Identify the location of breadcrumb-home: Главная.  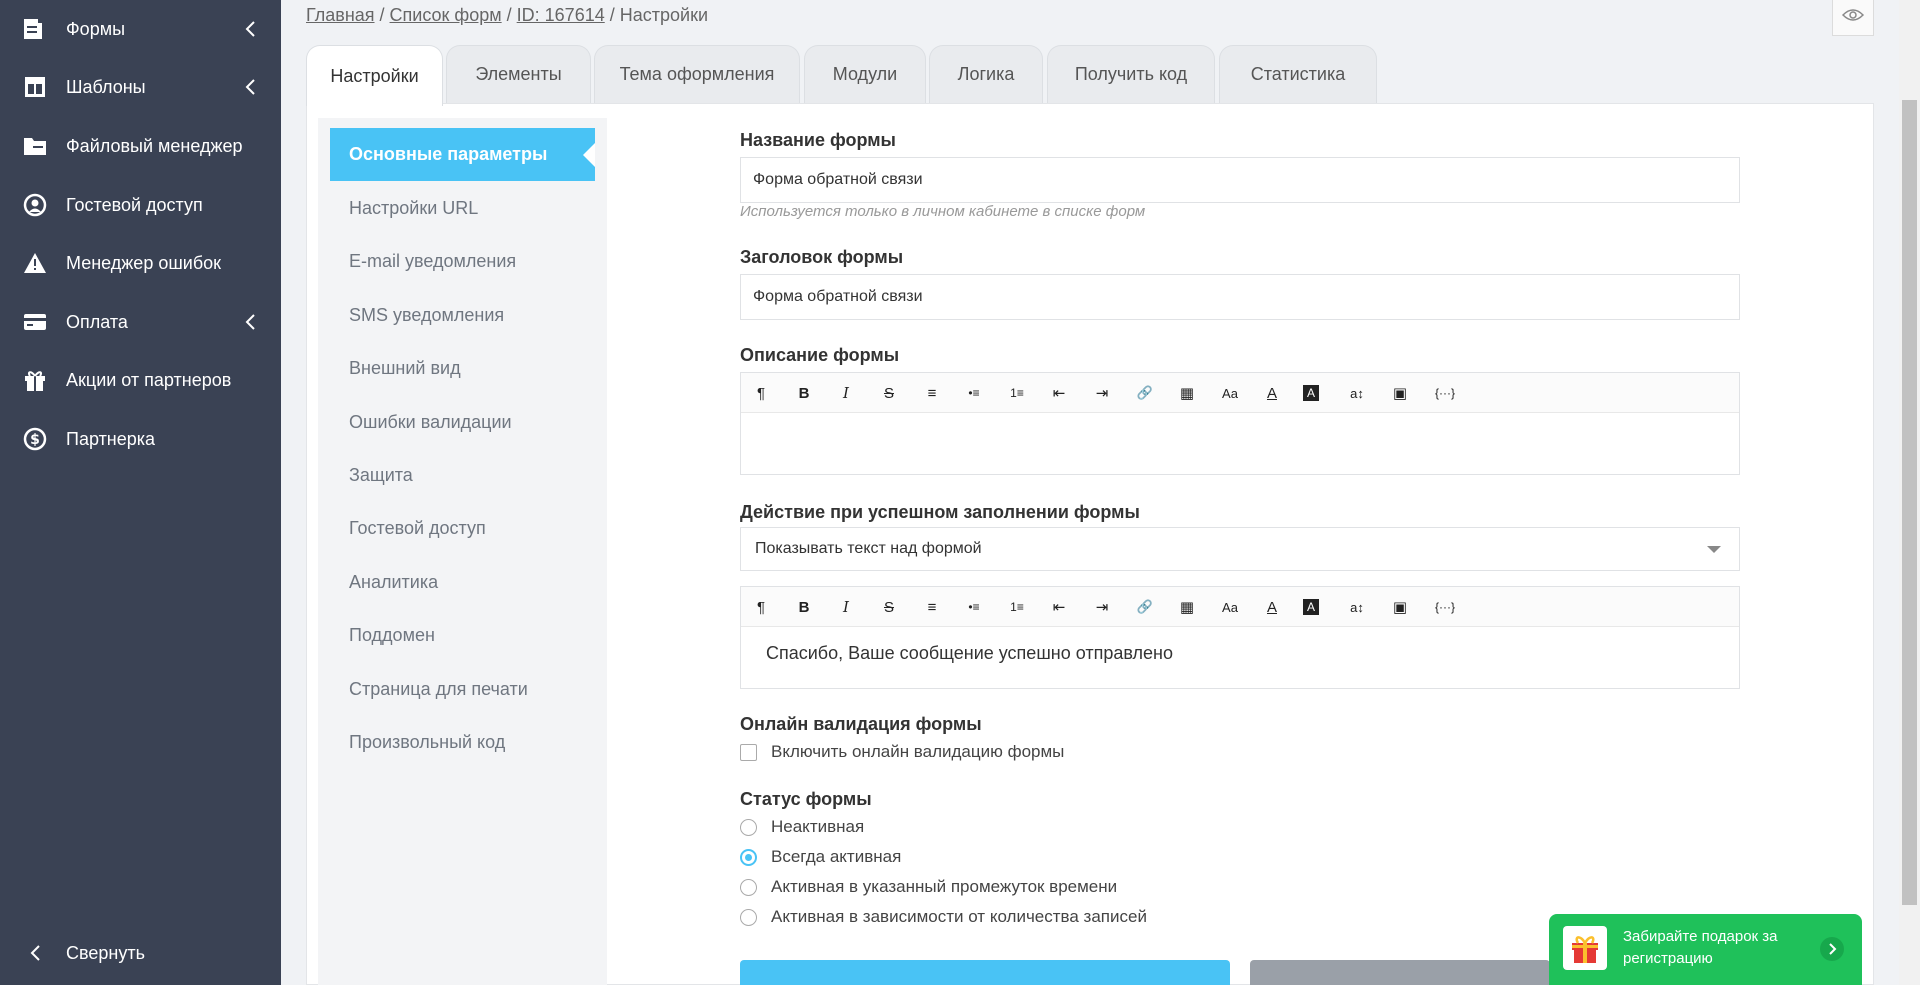
(340, 15).